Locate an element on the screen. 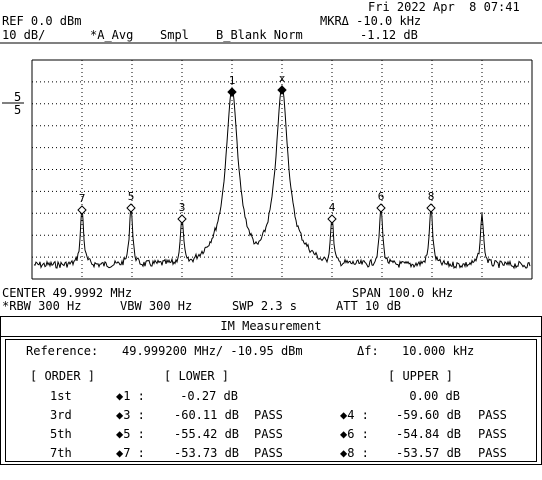 Image resolution: width=542 pixels, height=480 pixels. rbw: *RBW 300 Hz is located at coordinates (42, 306).